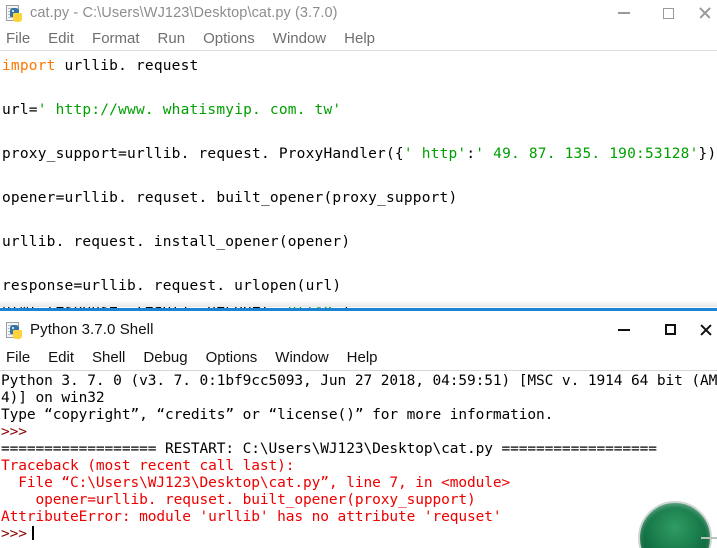  What do you see at coordinates (20, 110) in the screenshot?
I see `text-span: url=` at bounding box center [20, 110].